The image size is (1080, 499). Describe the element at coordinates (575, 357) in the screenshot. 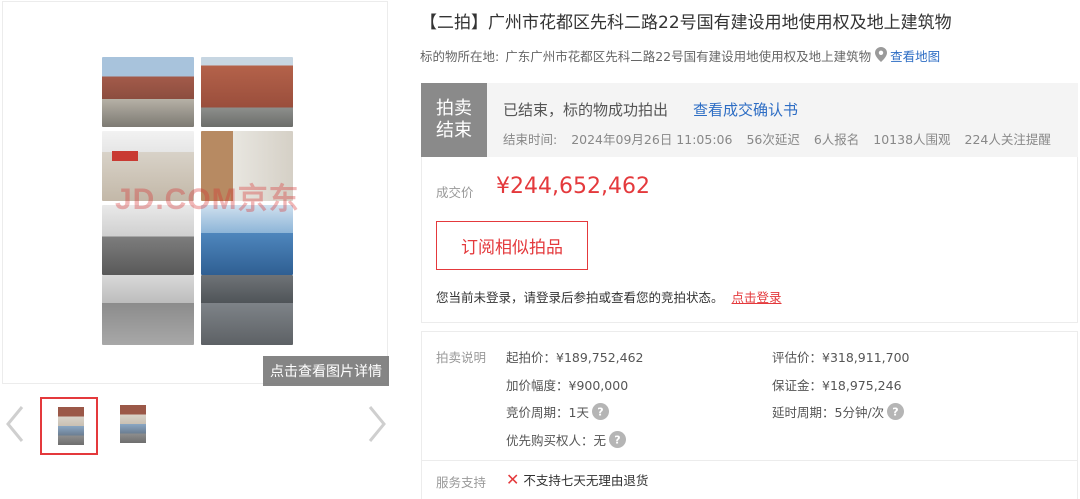

I see `start-price: 起拍价：¥189,752,462` at that location.